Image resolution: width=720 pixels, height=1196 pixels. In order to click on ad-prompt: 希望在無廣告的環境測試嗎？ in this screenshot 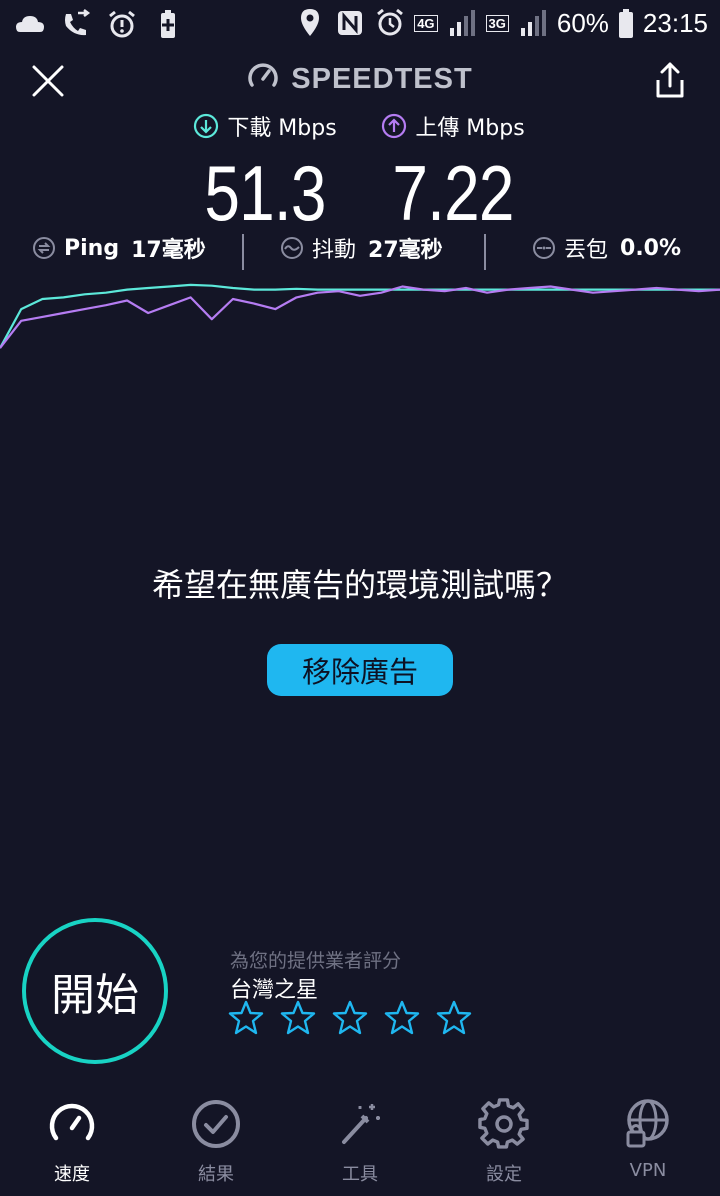, I will do `click(359, 585)`.